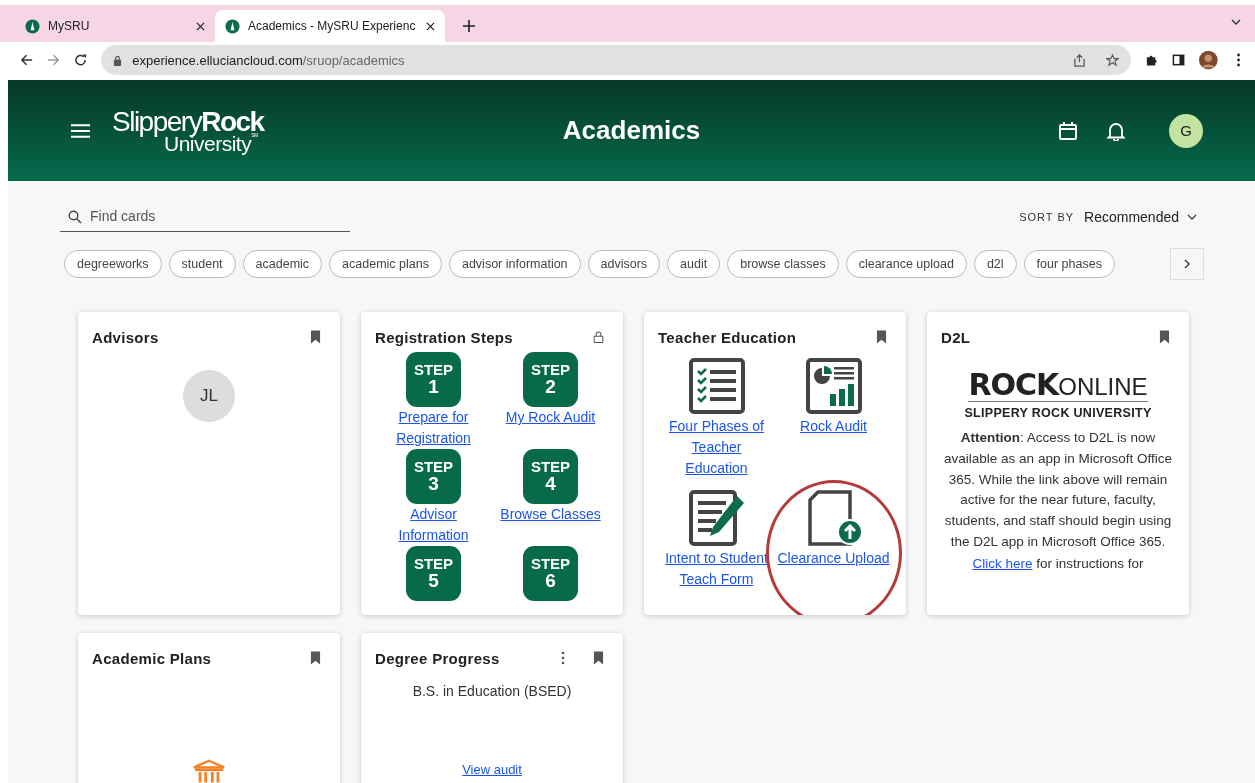  Describe the element at coordinates (514, 264) in the screenshot. I see `filter-chip: advisor information` at that location.